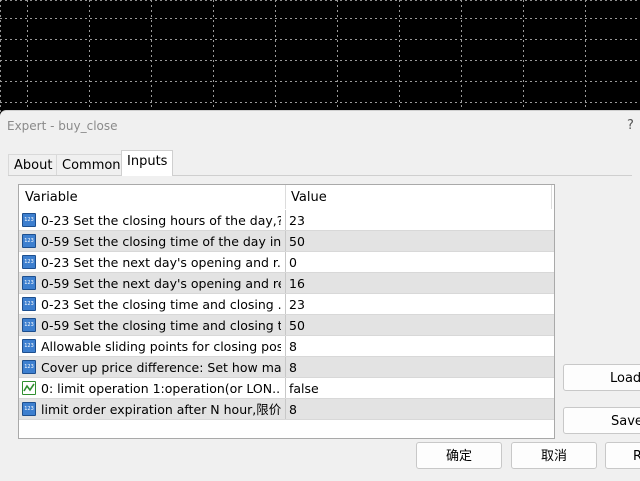 The image size is (640, 481). Describe the element at coordinates (419, 262) in the screenshot. I see `variable-value: 0` at that location.